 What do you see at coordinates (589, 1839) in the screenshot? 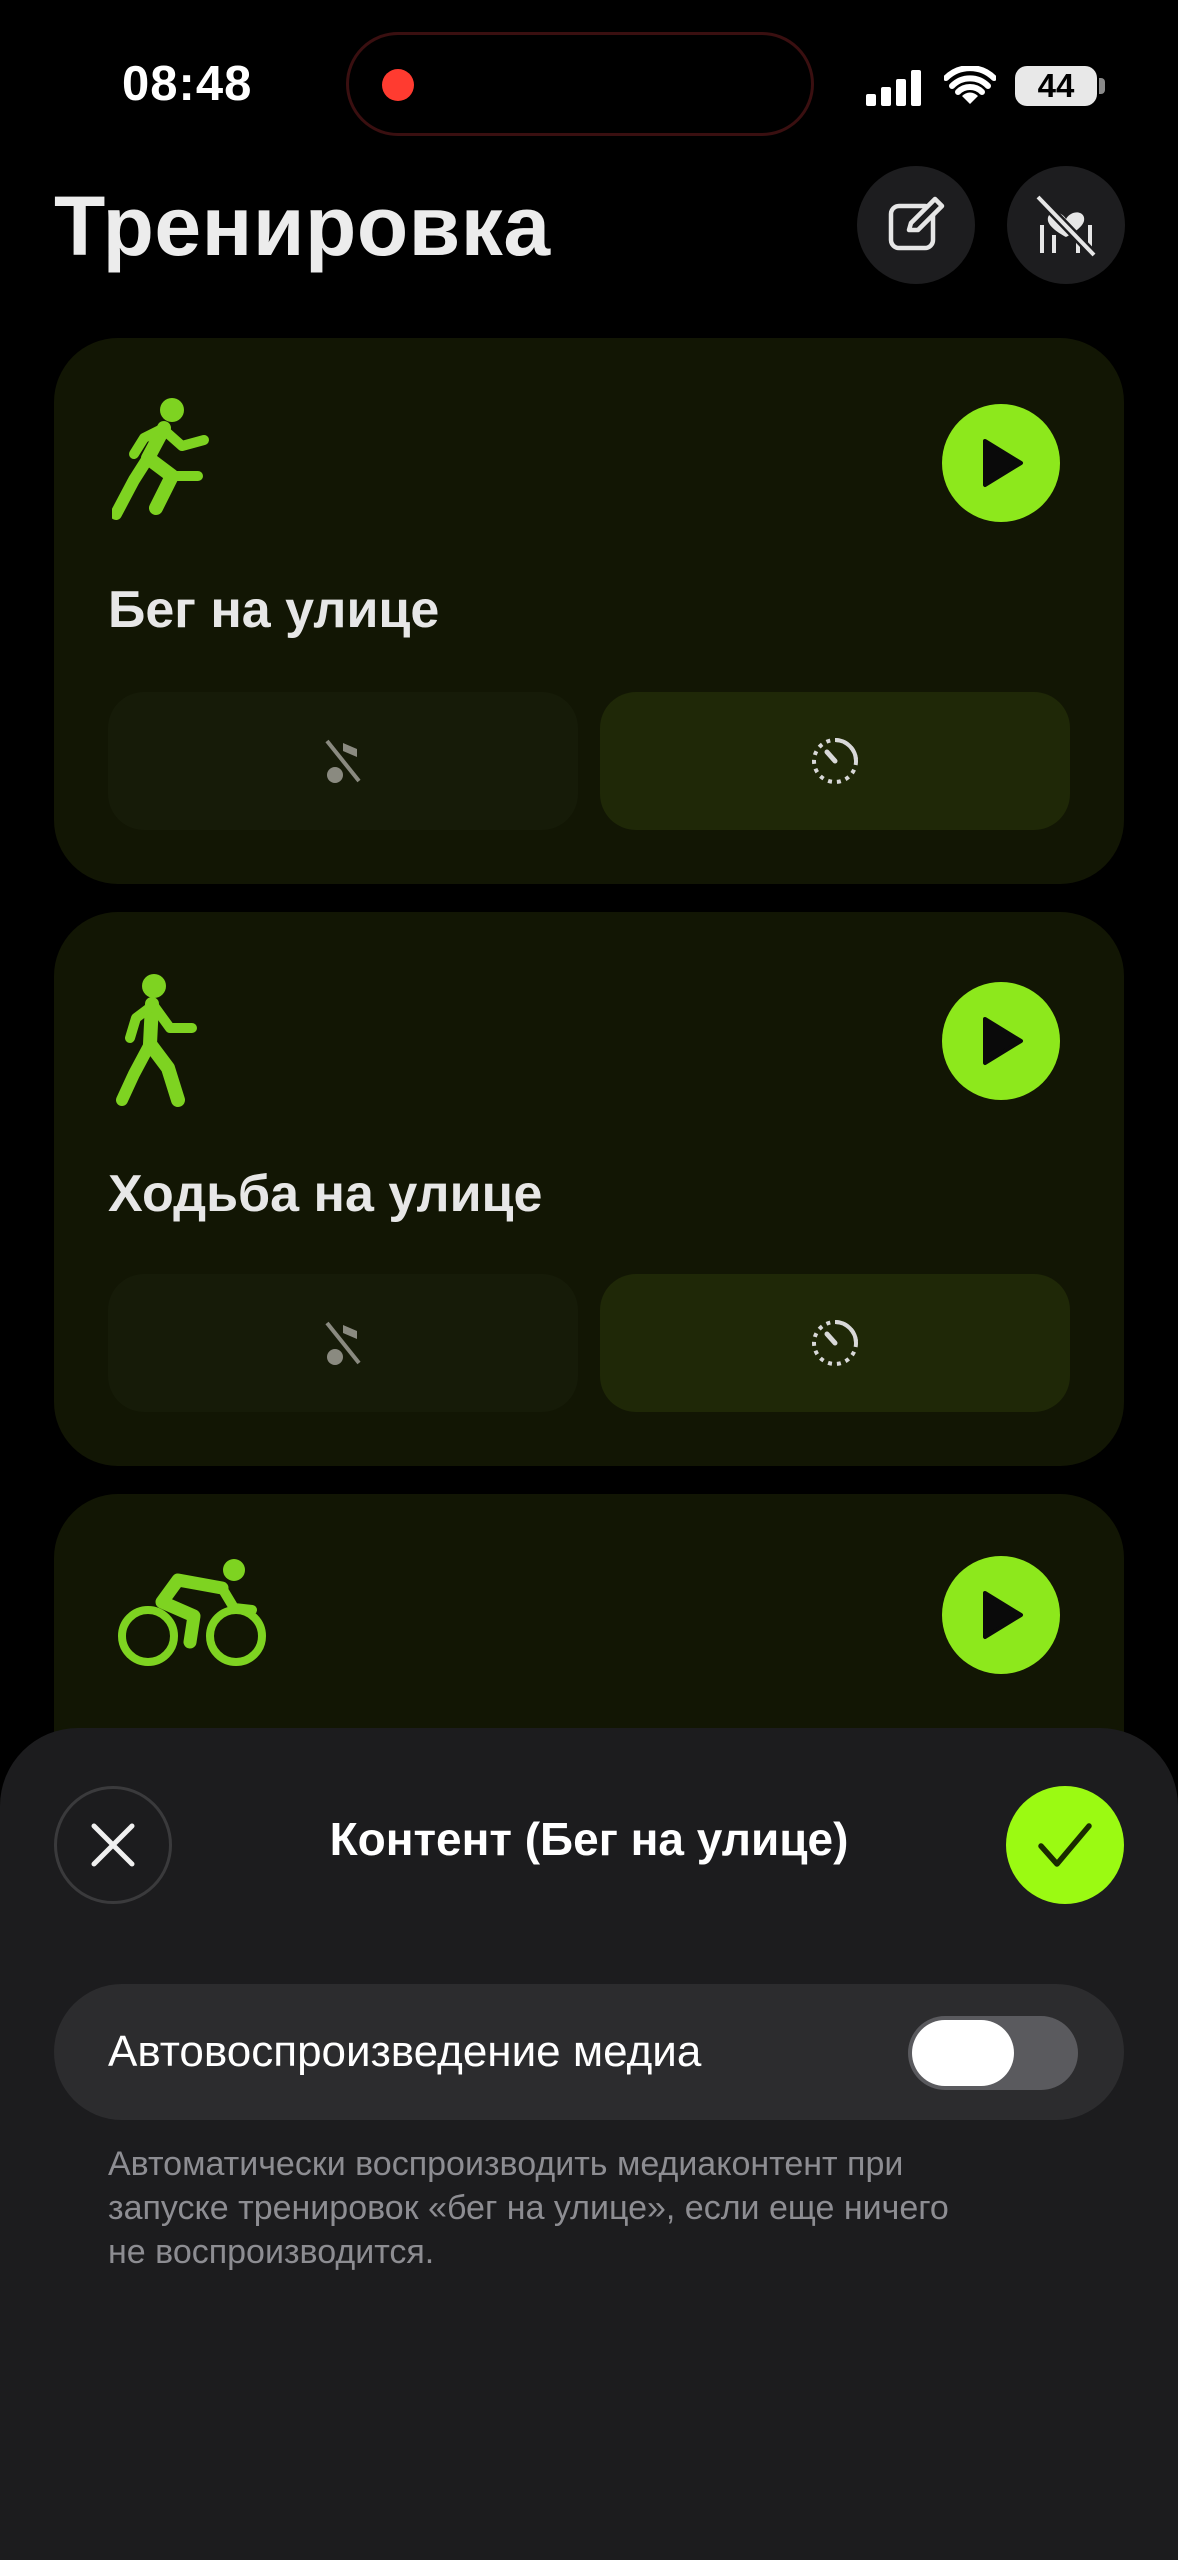
I see `sheet-title: Контент (Бег на улице)` at bounding box center [589, 1839].